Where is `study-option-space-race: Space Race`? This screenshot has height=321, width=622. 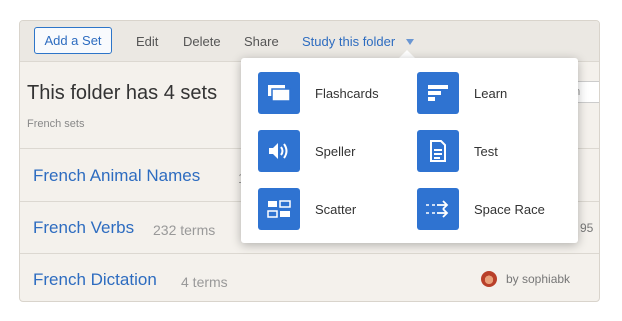
study-option-space-race: Space Race is located at coordinates (492, 210).